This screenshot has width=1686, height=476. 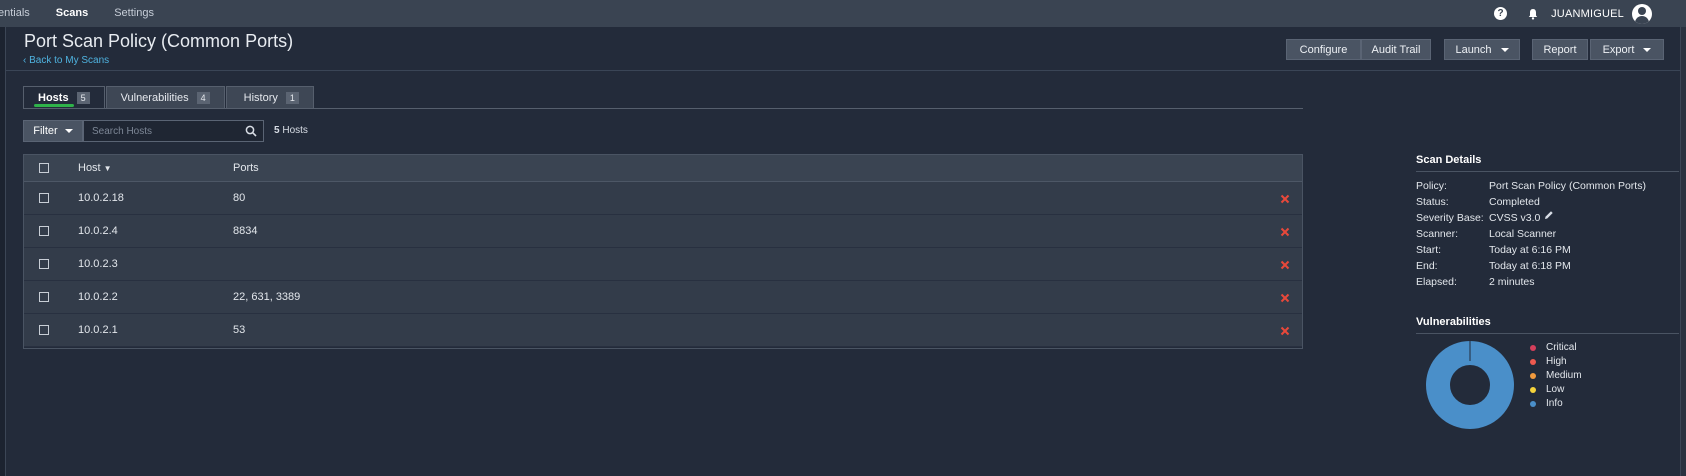 What do you see at coordinates (1512, 282) in the screenshot?
I see `scan-detail-value: 2 minutes` at bounding box center [1512, 282].